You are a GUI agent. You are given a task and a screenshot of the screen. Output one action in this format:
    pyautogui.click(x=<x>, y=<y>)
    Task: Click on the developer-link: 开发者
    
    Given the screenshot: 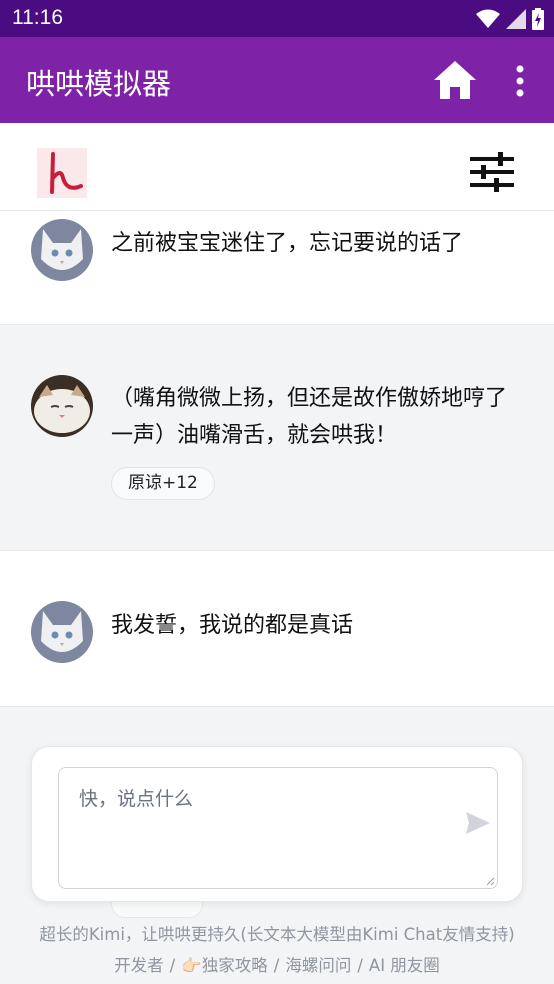 What is the action you would take?
    pyautogui.click(x=139, y=965)
    